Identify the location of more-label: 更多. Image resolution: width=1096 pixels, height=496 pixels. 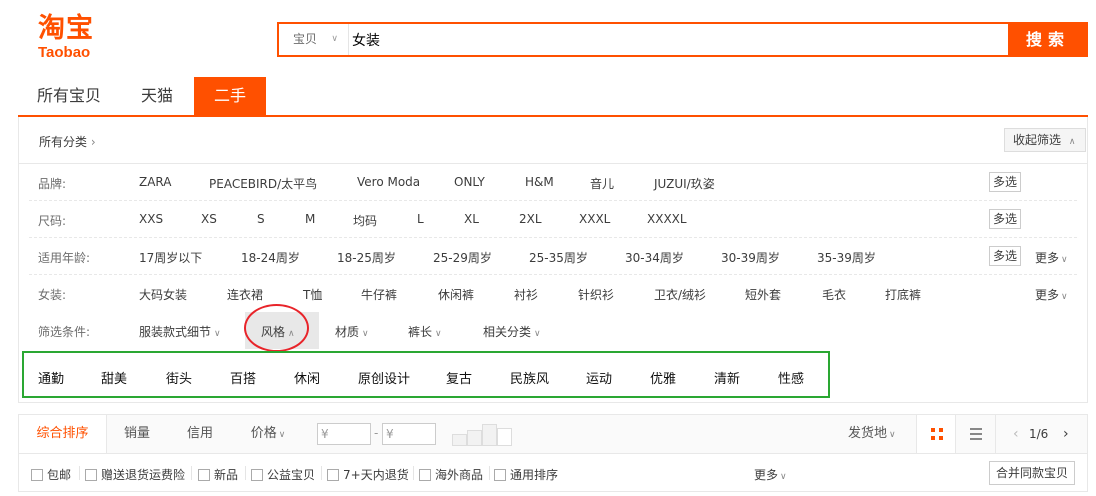
(1047, 258).